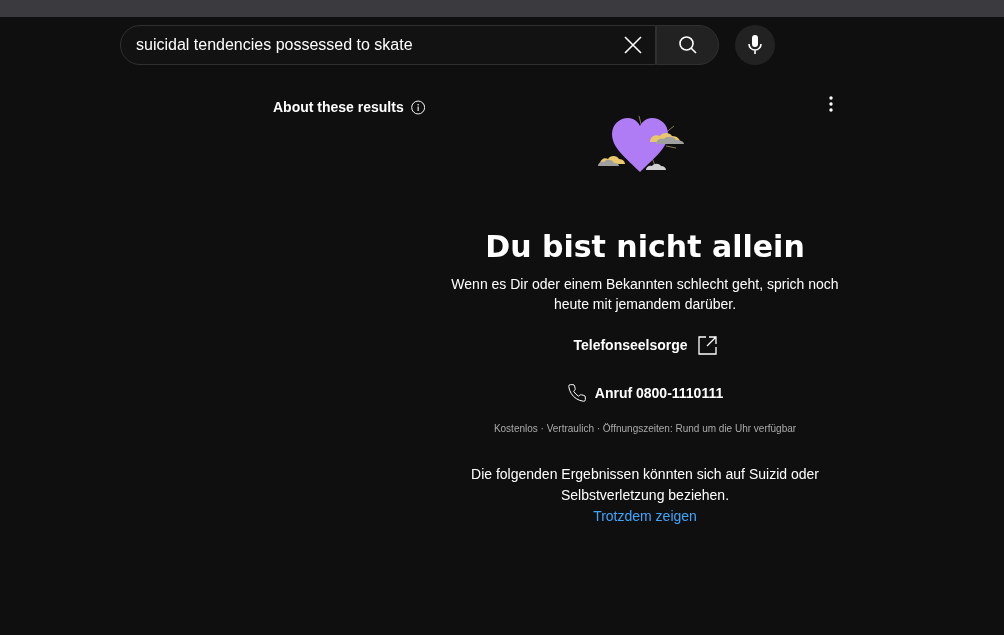  What do you see at coordinates (645, 429) in the screenshot?
I see `details-text: Kostenlos · Vertraulich · Öffnungszeiten: Rund um die Uhr verfügbar` at bounding box center [645, 429].